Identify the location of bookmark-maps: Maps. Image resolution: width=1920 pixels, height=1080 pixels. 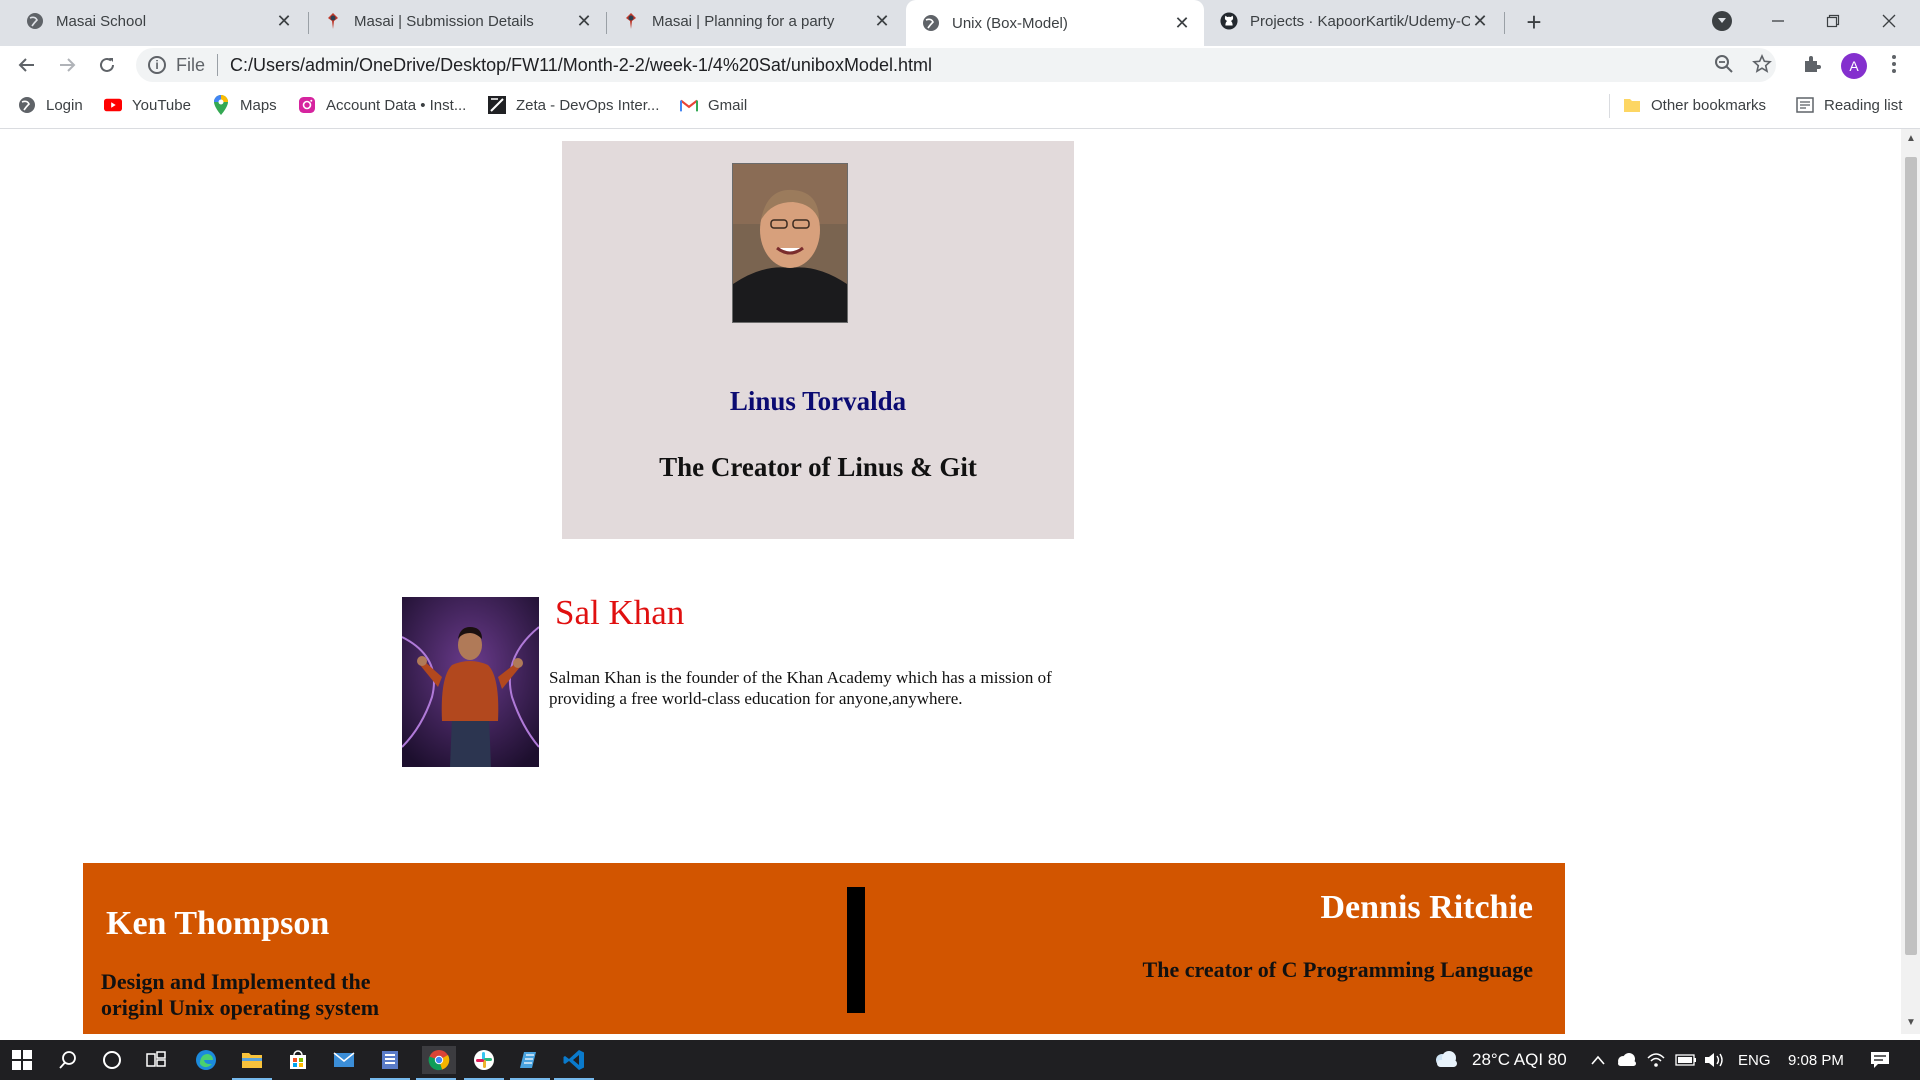
(244, 105).